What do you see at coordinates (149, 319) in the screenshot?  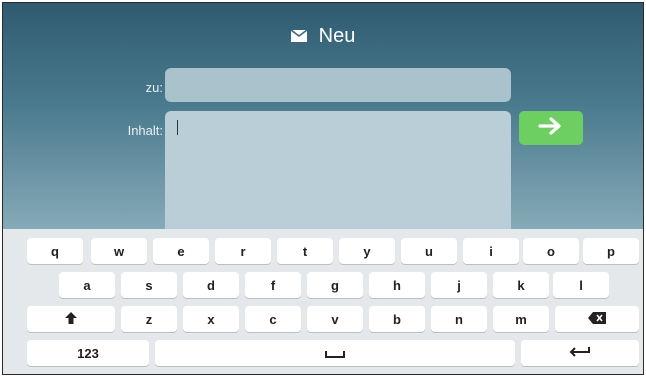 I see `key-z: z` at bounding box center [149, 319].